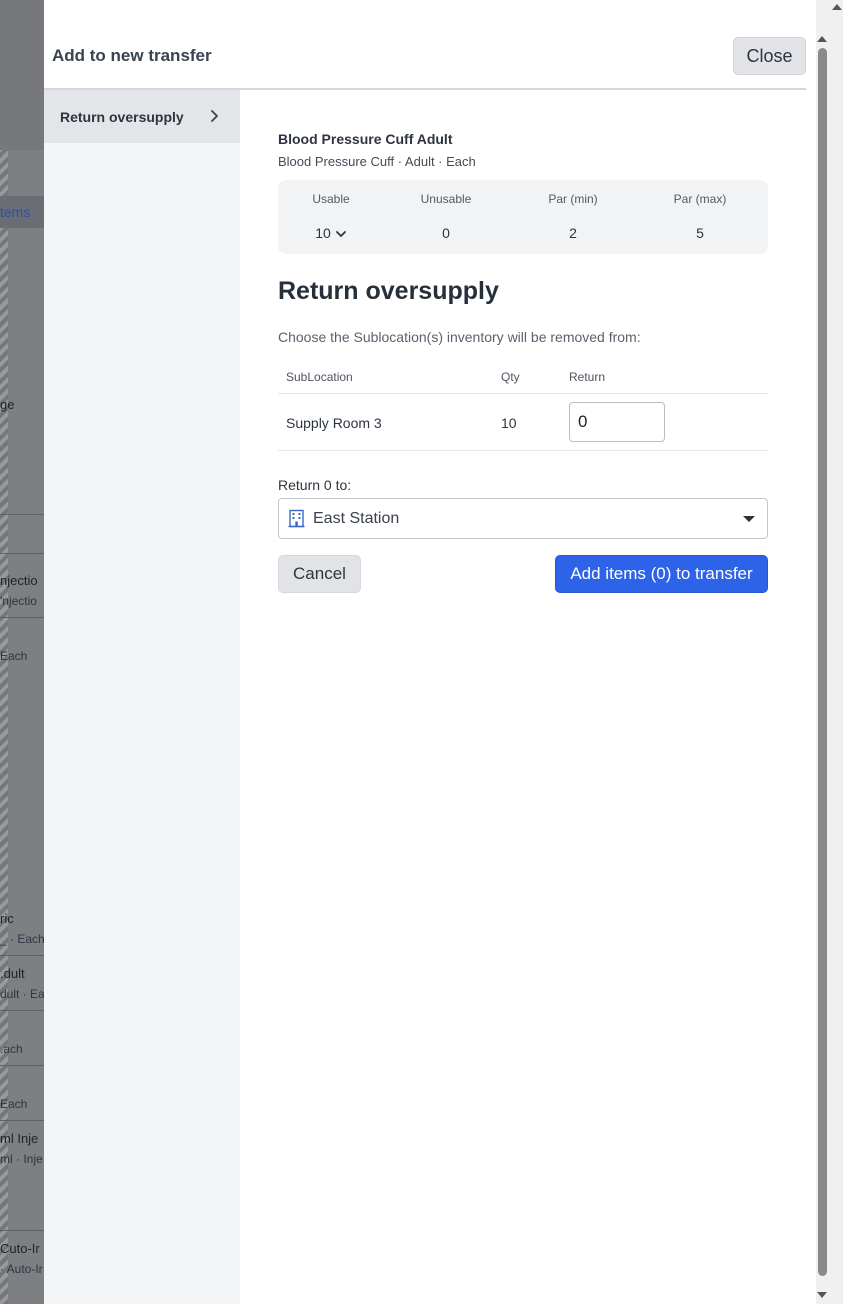 The width and height of the screenshot is (843, 1304). I want to click on usable-dropdown: 10, so click(331, 233).